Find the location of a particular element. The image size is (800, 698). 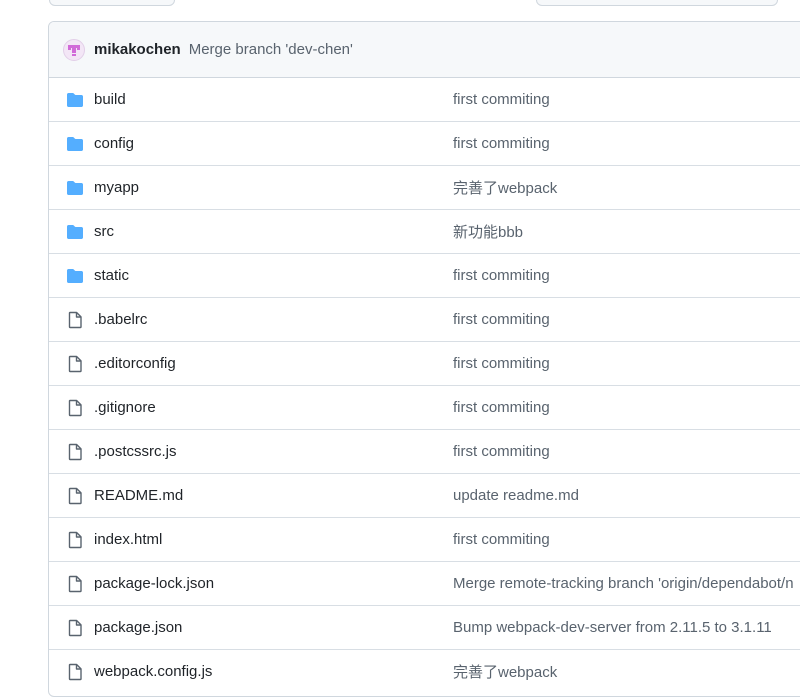

file-name-link: build is located at coordinates (110, 99).